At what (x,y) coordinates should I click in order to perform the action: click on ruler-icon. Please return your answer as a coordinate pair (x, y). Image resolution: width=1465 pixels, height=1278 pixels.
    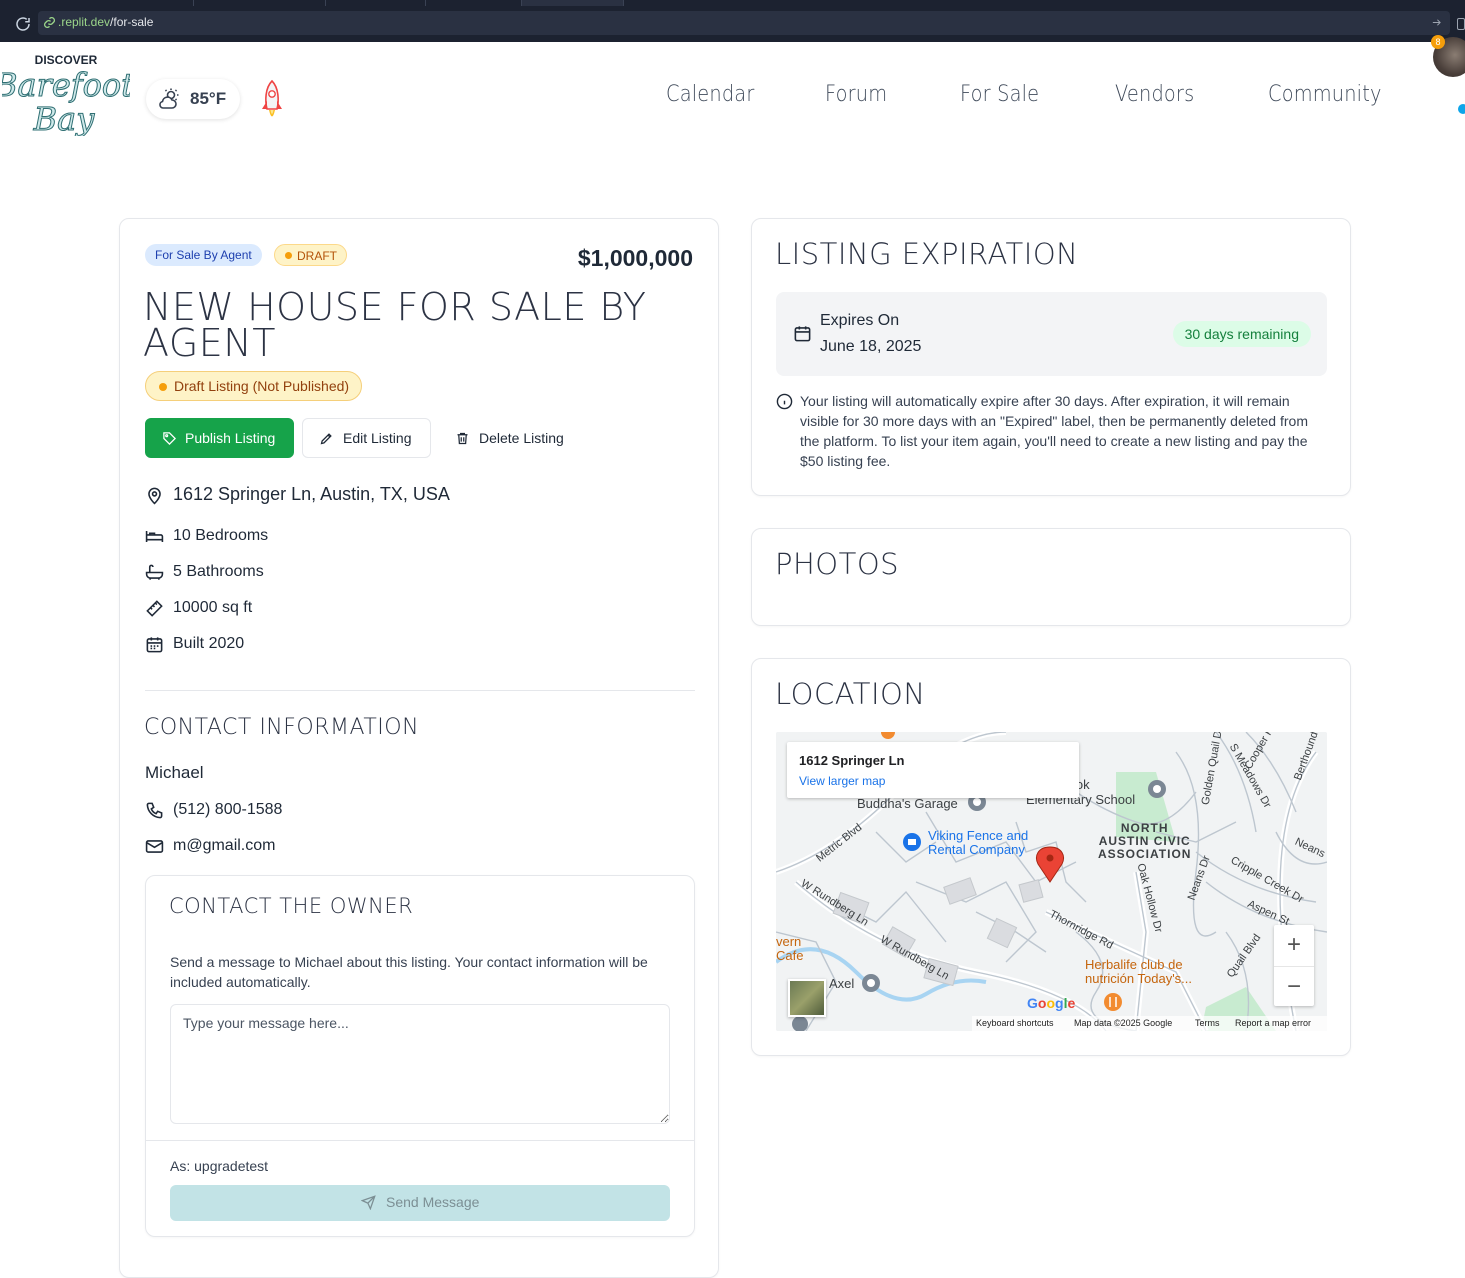
    Looking at the image, I should click on (154, 608).